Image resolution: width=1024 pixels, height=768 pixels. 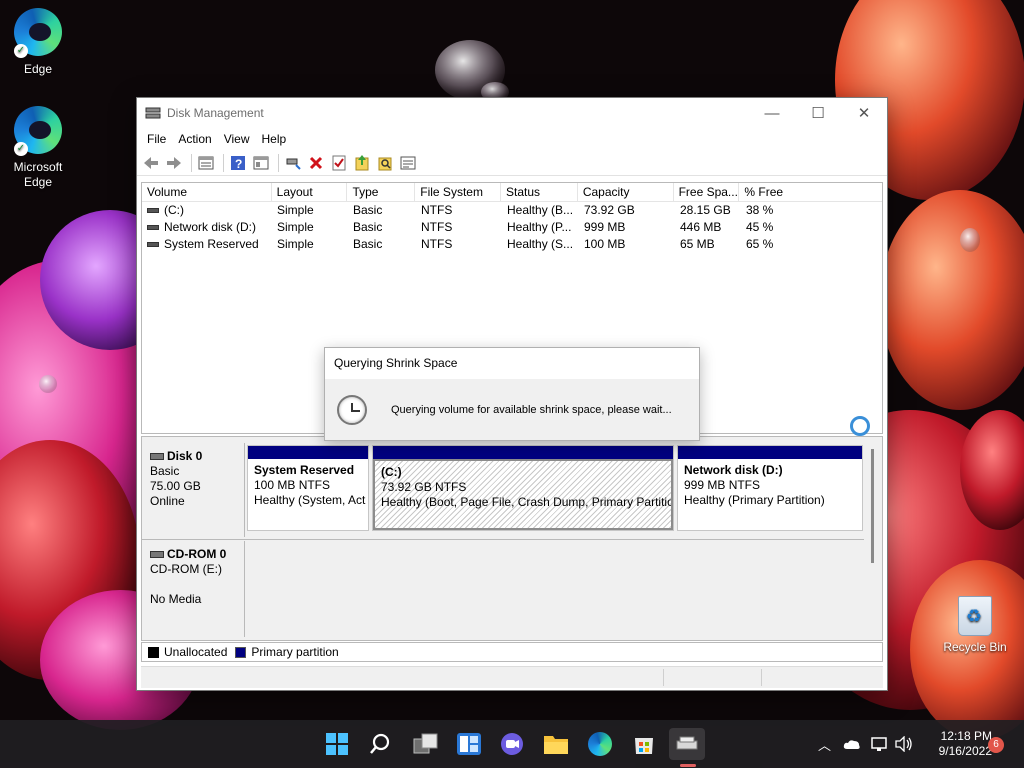 I want to click on partition-name: (C:), so click(x=391, y=472).